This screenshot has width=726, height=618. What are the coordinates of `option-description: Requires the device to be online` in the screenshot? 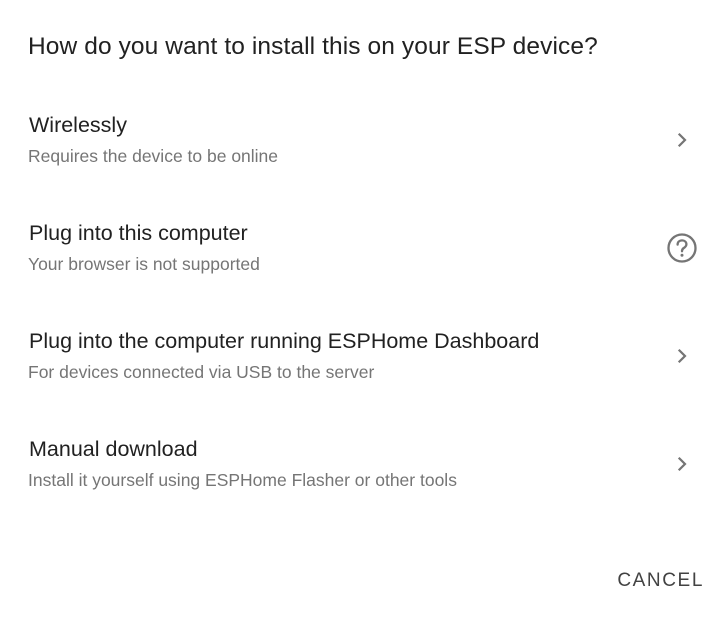 It's located at (153, 156).